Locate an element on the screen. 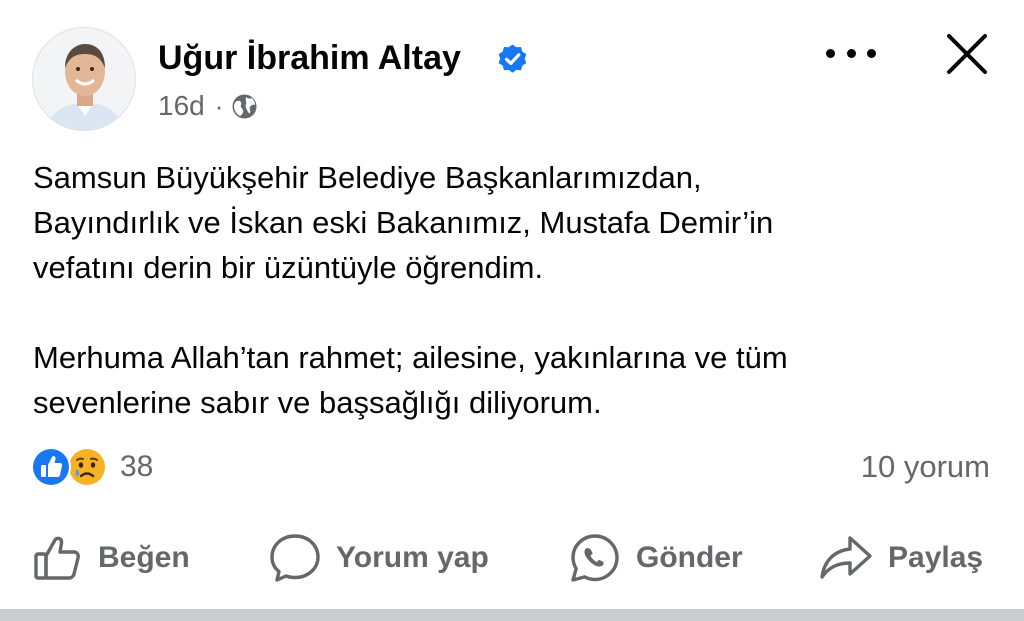 This screenshot has height=621, width=1024. sad-reaction-icon is located at coordinates (87, 467).